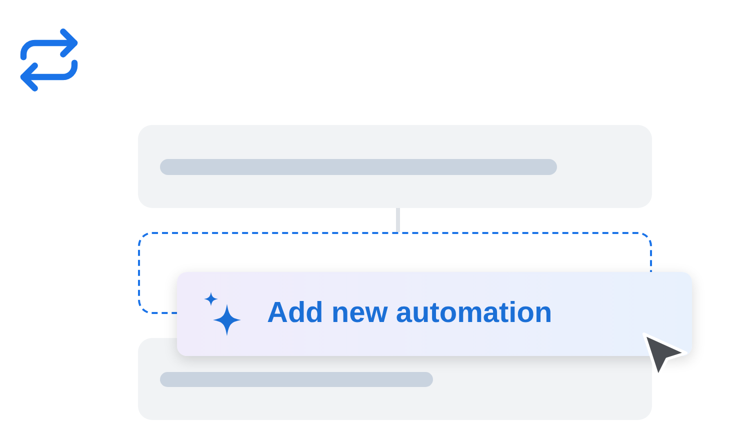 The image size is (751, 422). What do you see at coordinates (223, 314) in the screenshot?
I see `sparkle-icon` at bounding box center [223, 314].